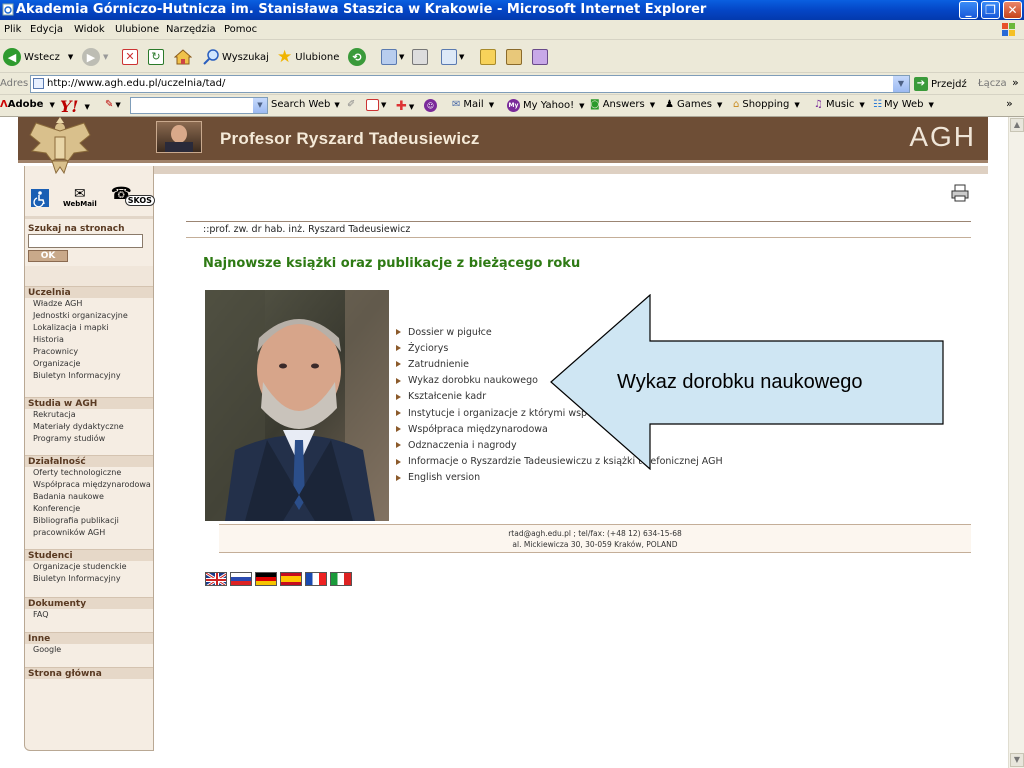 The height and width of the screenshot is (768, 1024). Describe the element at coordinates (1017, 125) in the screenshot. I see `scroll-up-icon: ▲` at that location.